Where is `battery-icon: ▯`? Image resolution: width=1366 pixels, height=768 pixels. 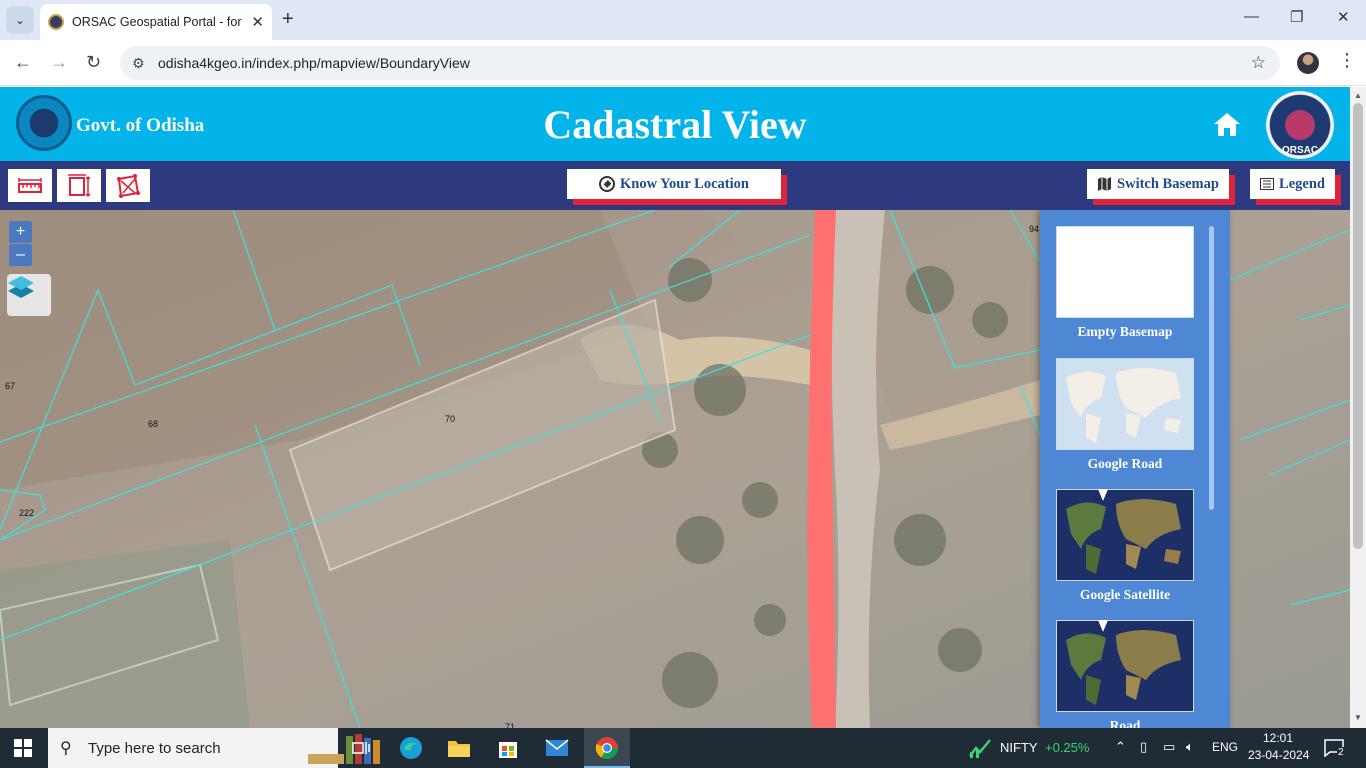 battery-icon: ▯ is located at coordinates (1143, 747).